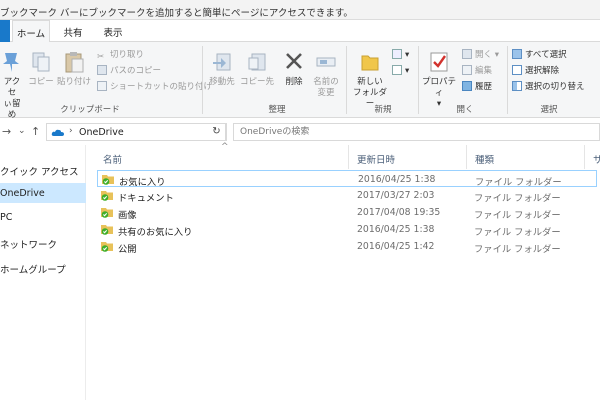 This screenshot has height=400, width=600. What do you see at coordinates (43, 169) in the screenshot?
I see `nav-item-quick-access: クイック アクセス` at bounding box center [43, 169].